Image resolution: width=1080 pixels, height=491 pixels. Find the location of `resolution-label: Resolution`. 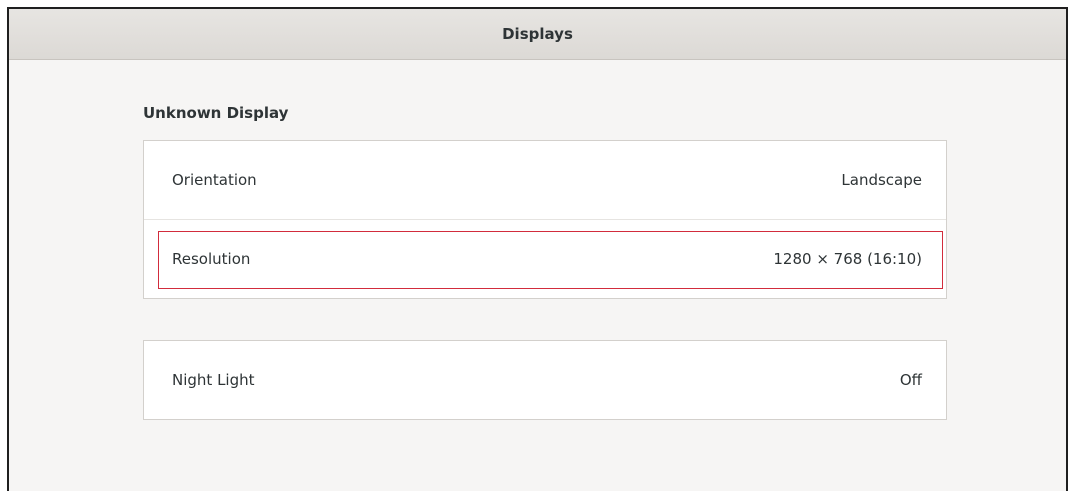

resolution-label: Resolution is located at coordinates (211, 258).